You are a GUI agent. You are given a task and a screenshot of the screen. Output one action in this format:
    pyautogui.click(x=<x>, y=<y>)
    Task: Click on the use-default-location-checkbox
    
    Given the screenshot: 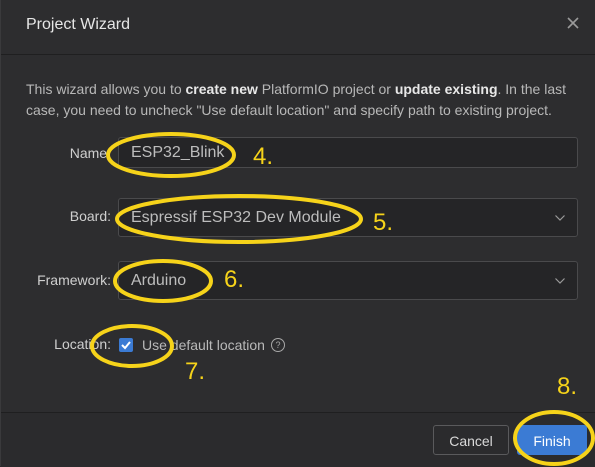 What is the action you would take?
    pyautogui.click(x=126, y=345)
    